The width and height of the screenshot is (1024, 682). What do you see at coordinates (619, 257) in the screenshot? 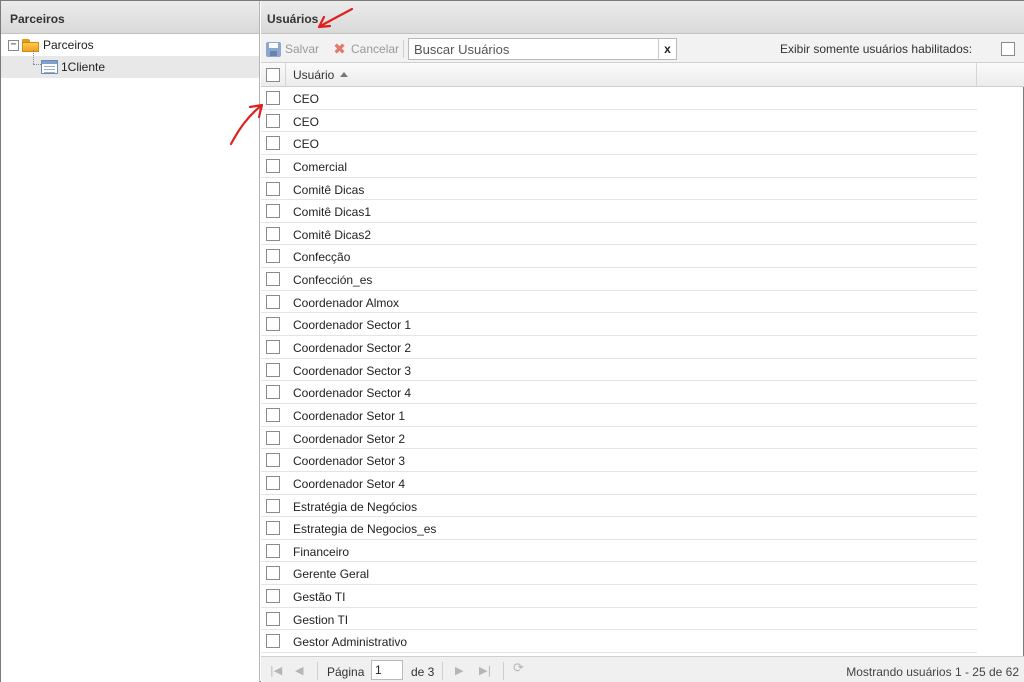
I see `table-row: Confecção` at bounding box center [619, 257].